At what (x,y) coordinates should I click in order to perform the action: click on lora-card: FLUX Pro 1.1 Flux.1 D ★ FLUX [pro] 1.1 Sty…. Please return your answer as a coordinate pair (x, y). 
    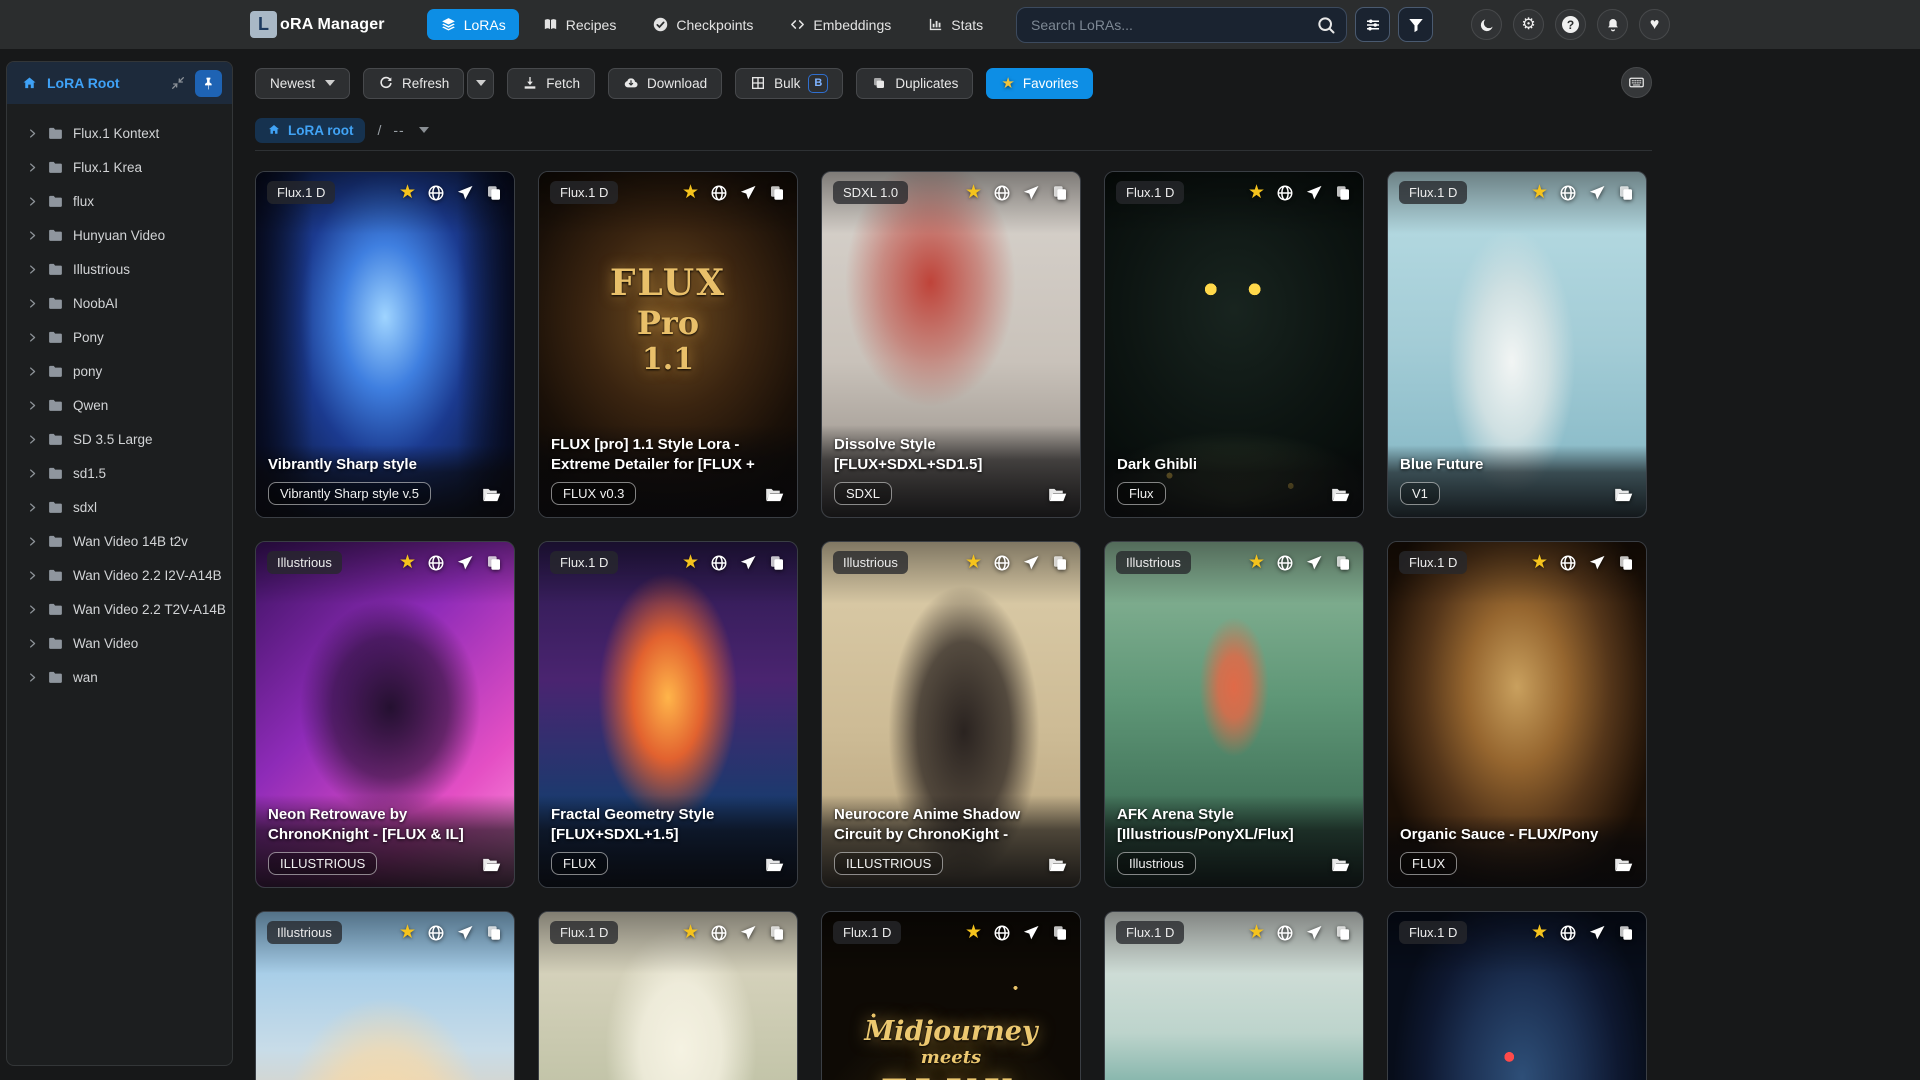
    Looking at the image, I should click on (668, 344).